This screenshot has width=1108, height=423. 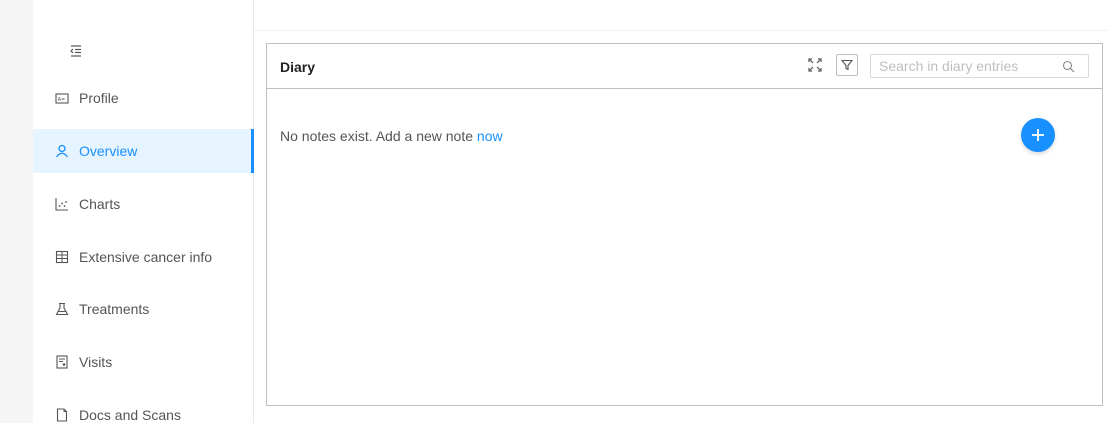 I want to click on profile-card-icon: A=, so click(x=62, y=98).